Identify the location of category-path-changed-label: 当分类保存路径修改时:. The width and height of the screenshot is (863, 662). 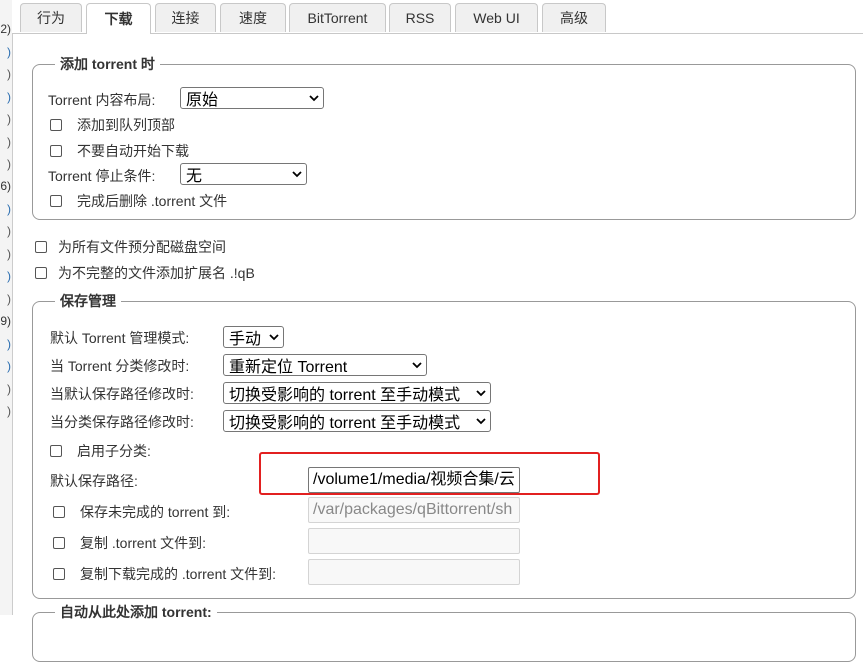
(122, 422).